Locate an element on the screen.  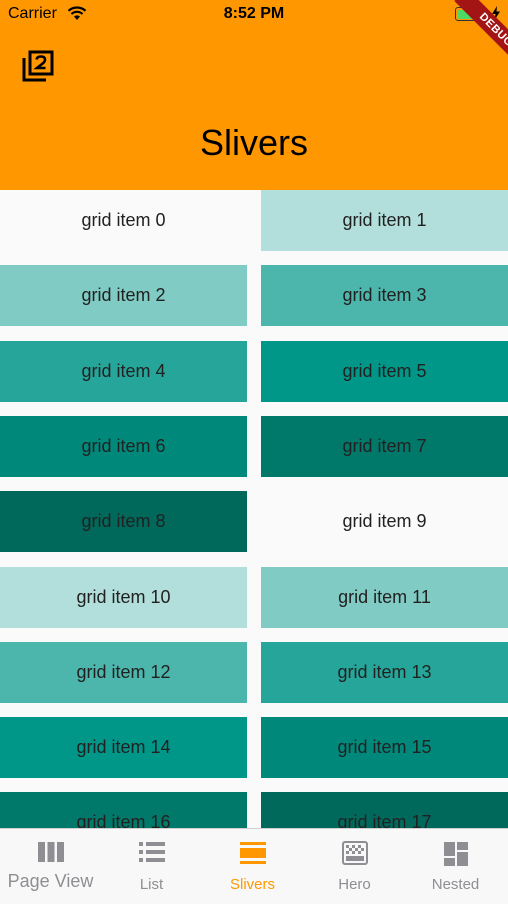
status-time: 8:52 PM is located at coordinates (254, 13).